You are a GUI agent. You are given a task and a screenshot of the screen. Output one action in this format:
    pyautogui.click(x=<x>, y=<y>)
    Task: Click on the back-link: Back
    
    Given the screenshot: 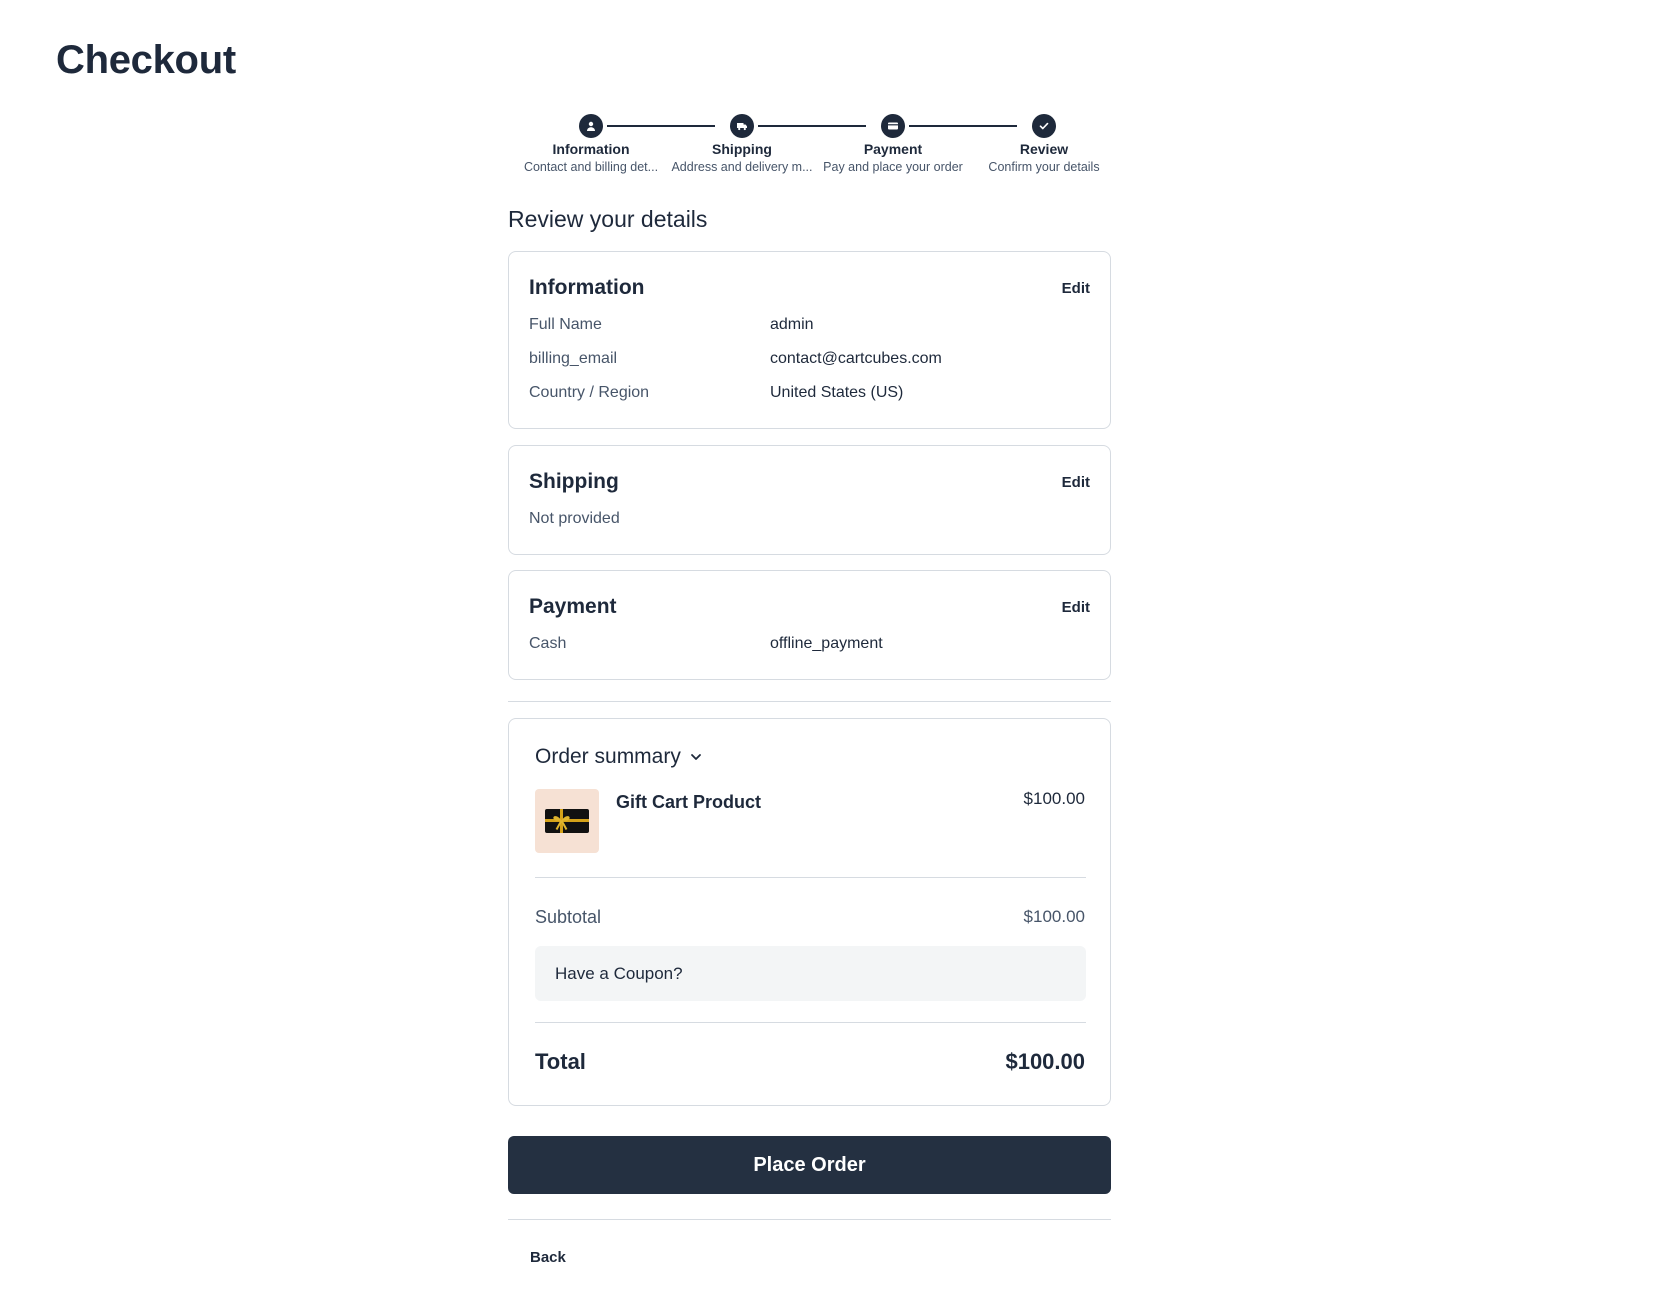 What is the action you would take?
    pyautogui.click(x=548, y=1257)
    